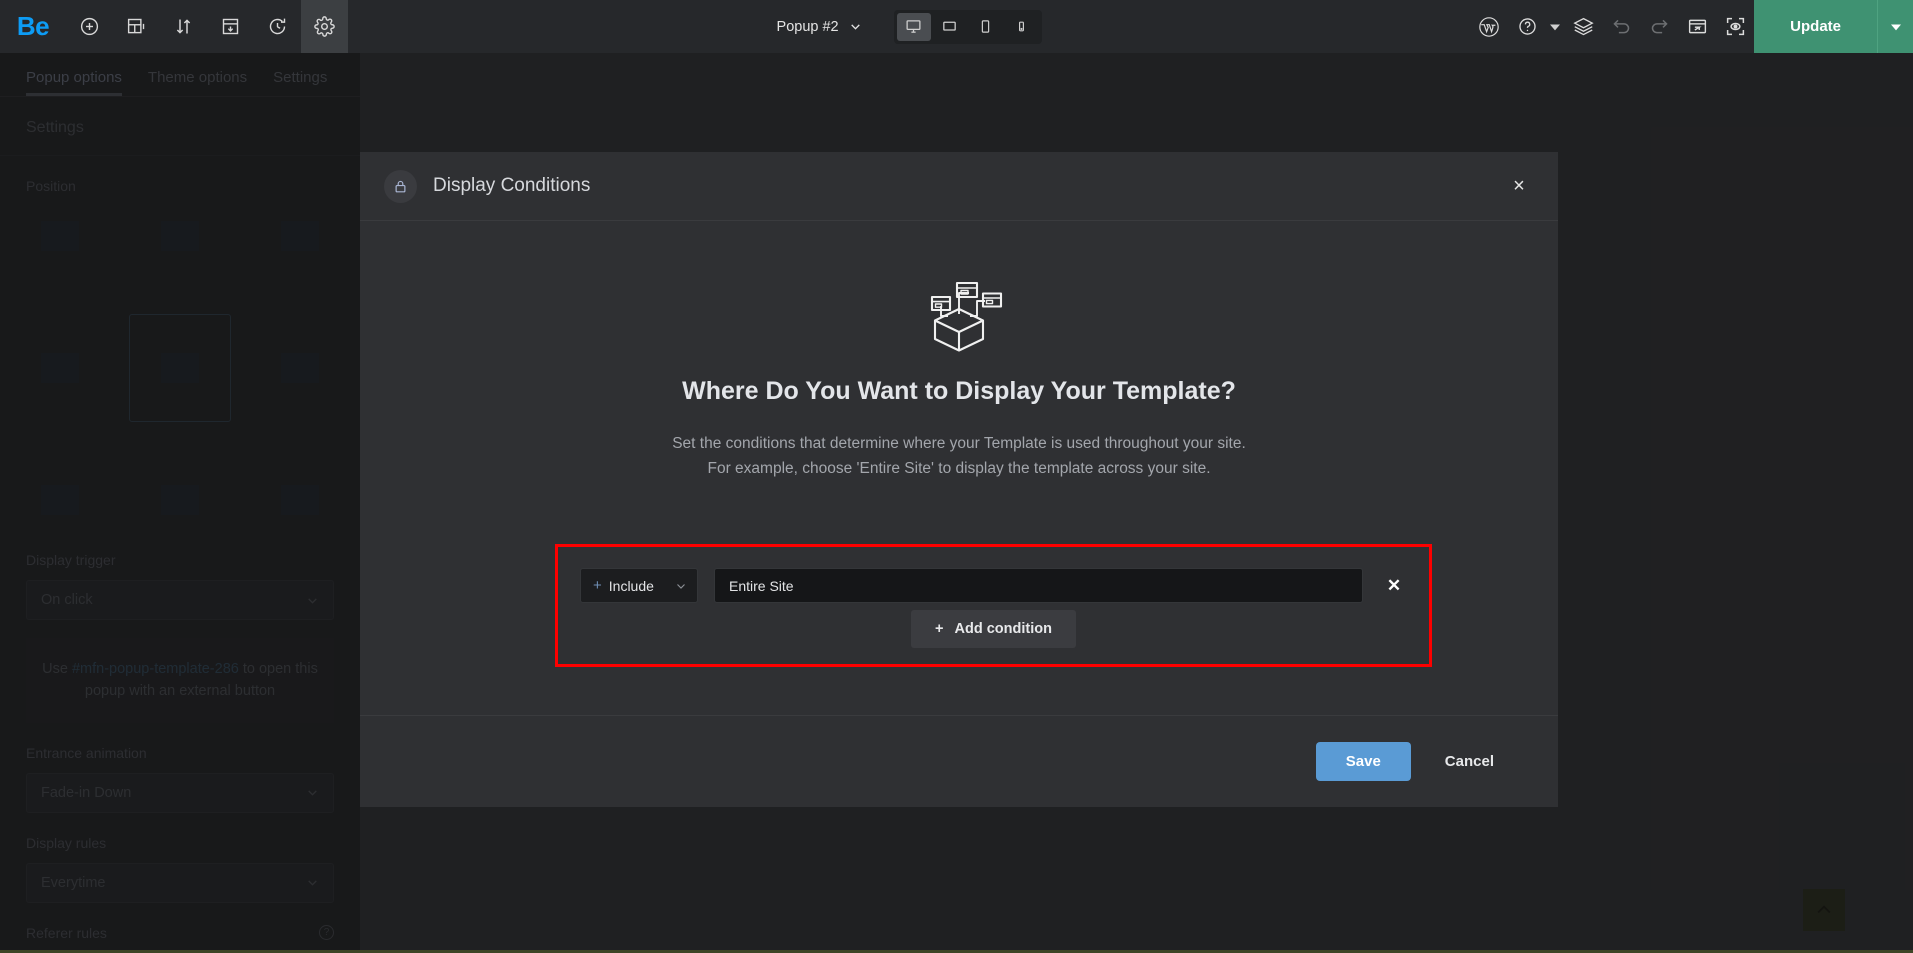 Image resolution: width=1913 pixels, height=953 pixels. What do you see at coordinates (959, 314) in the screenshot?
I see `template-sitemap-illustration-icon` at bounding box center [959, 314].